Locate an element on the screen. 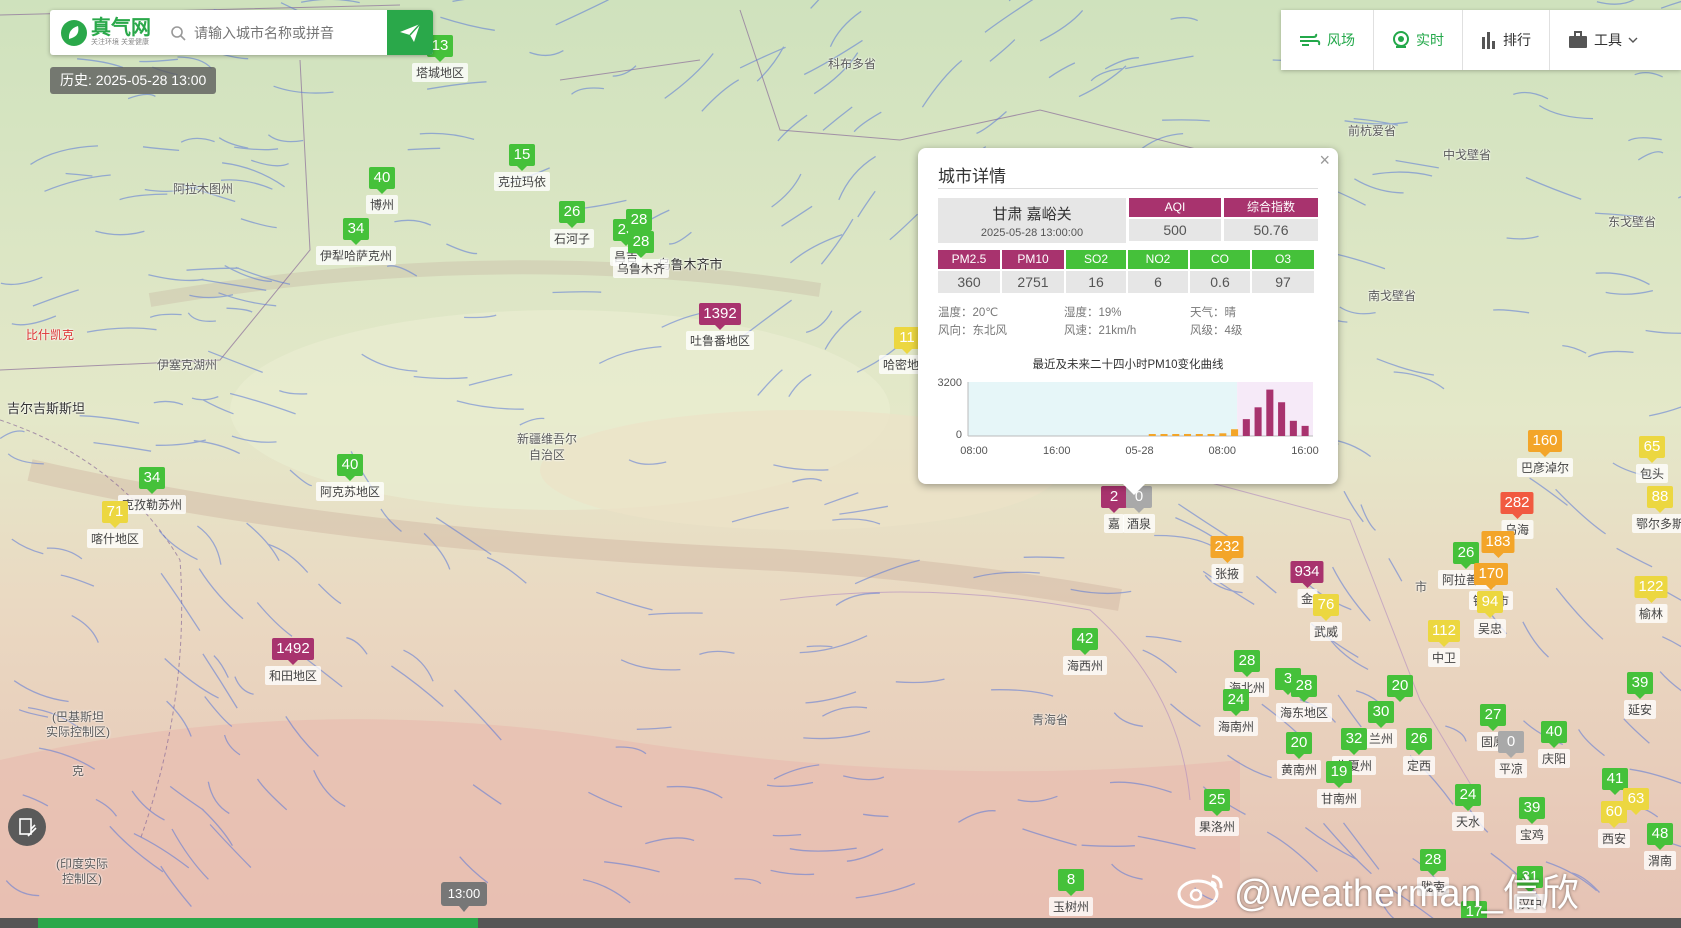  place-label: 市 is located at coordinates (1421, 587).